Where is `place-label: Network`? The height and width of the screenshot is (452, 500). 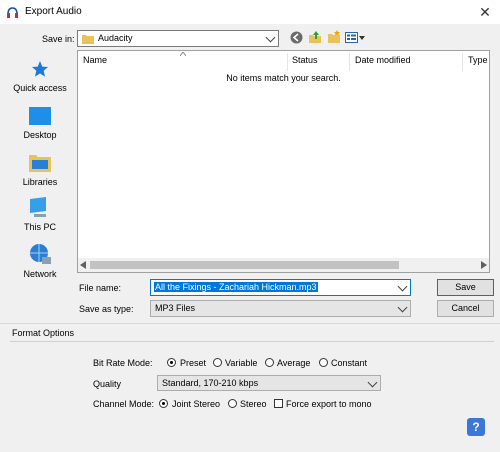
place-label: Network is located at coordinates (40, 274).